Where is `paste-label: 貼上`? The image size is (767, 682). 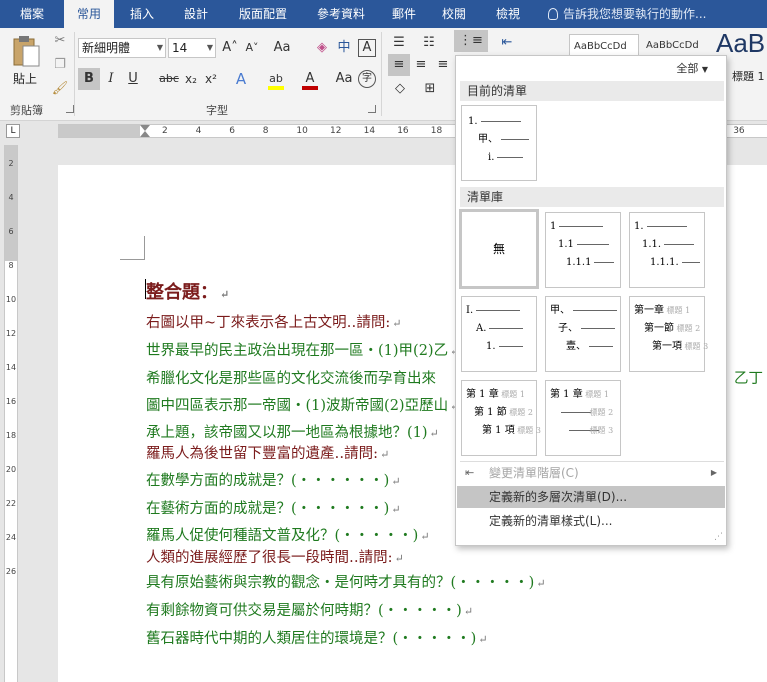 paste-label: 貼上 is located at coordinates (24, 79).